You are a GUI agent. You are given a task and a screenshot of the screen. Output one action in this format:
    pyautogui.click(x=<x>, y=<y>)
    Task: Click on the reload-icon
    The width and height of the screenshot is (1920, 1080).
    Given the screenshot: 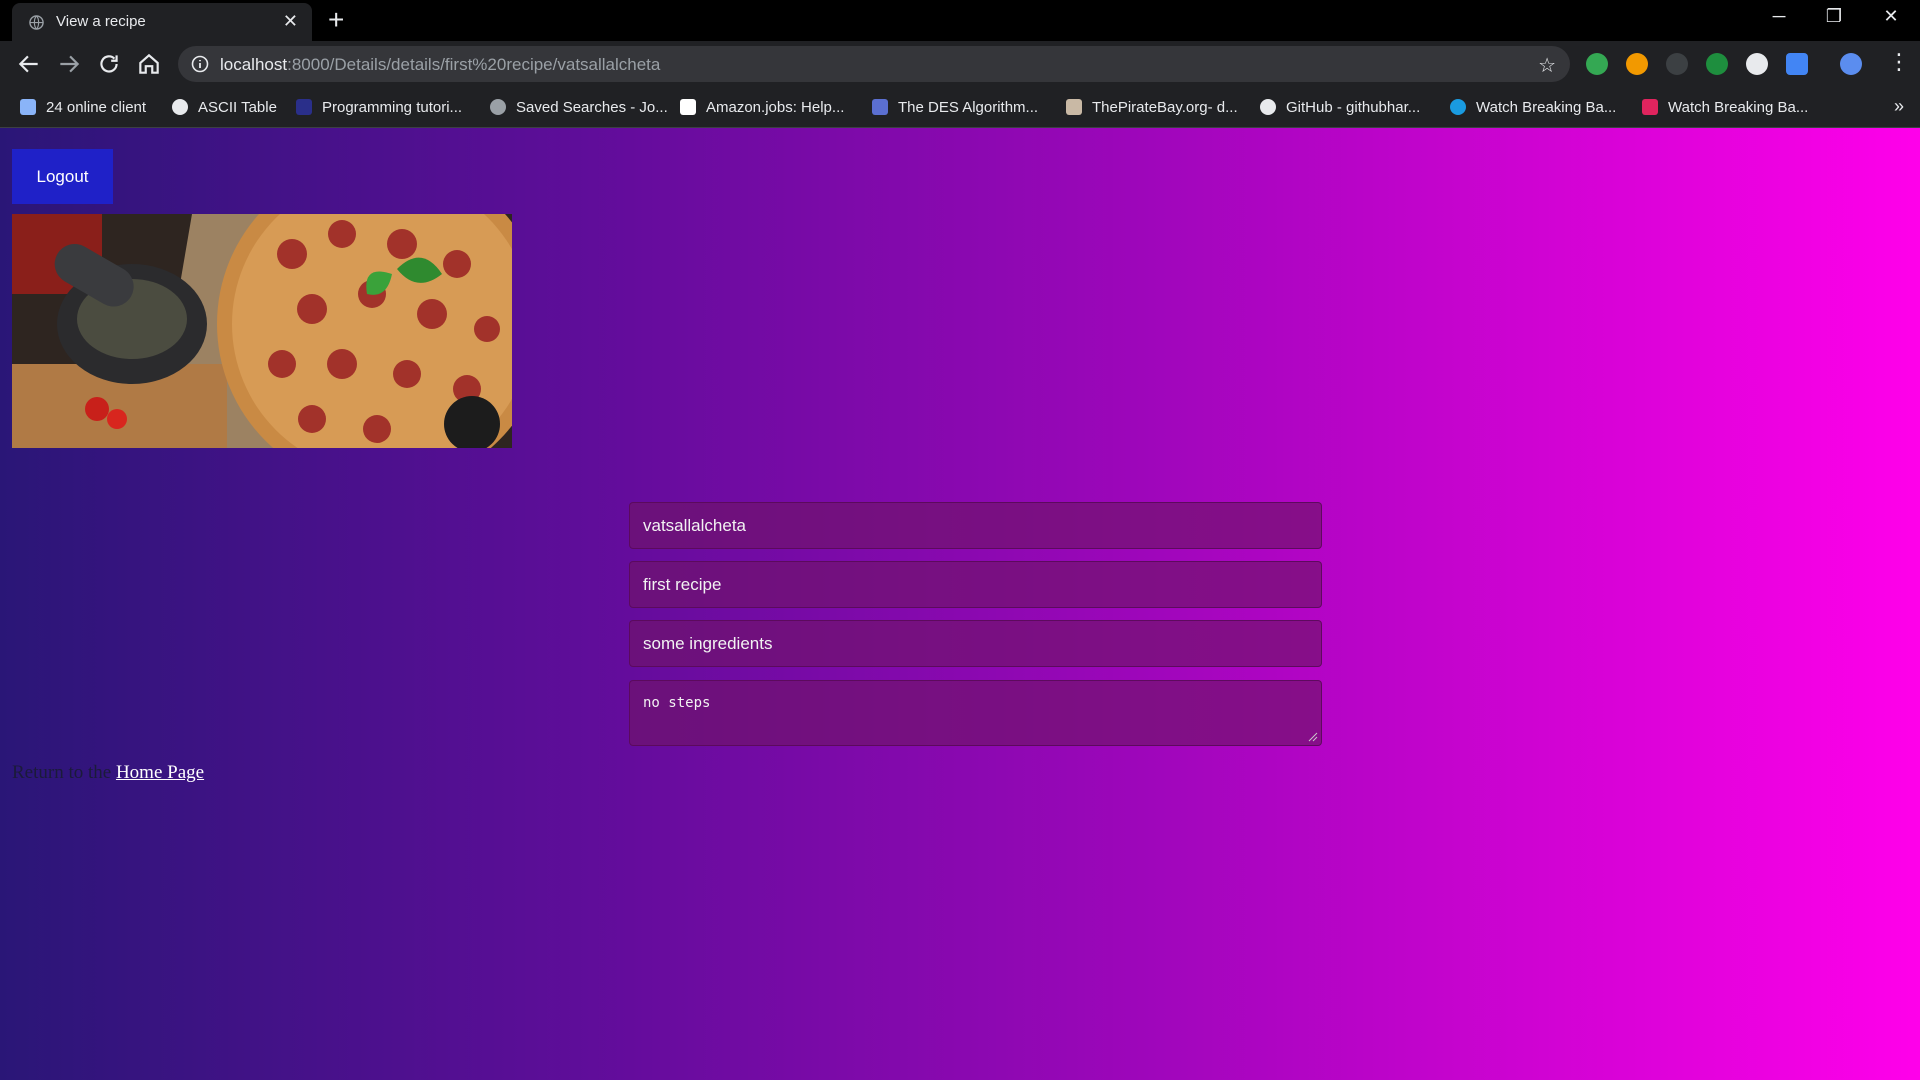 What is the action you would take?
    pyautogui.click(x=109, y=64)
    